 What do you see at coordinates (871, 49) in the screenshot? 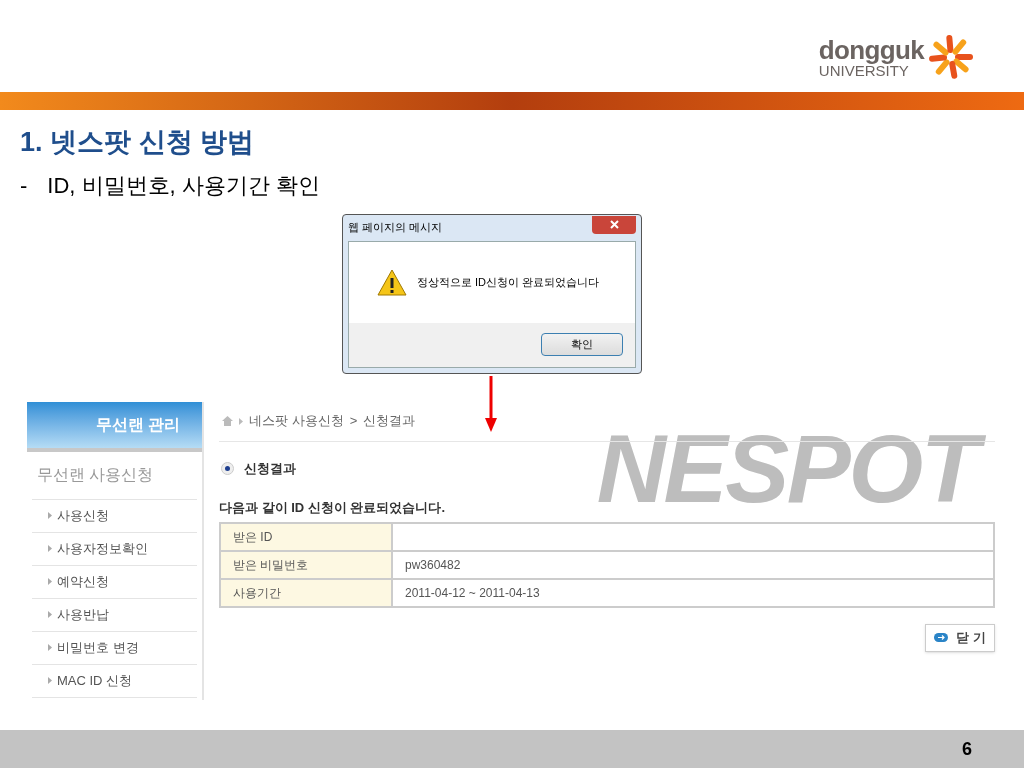
I see `logo-wordmark: dongguk` at bounding box center [871, 49].